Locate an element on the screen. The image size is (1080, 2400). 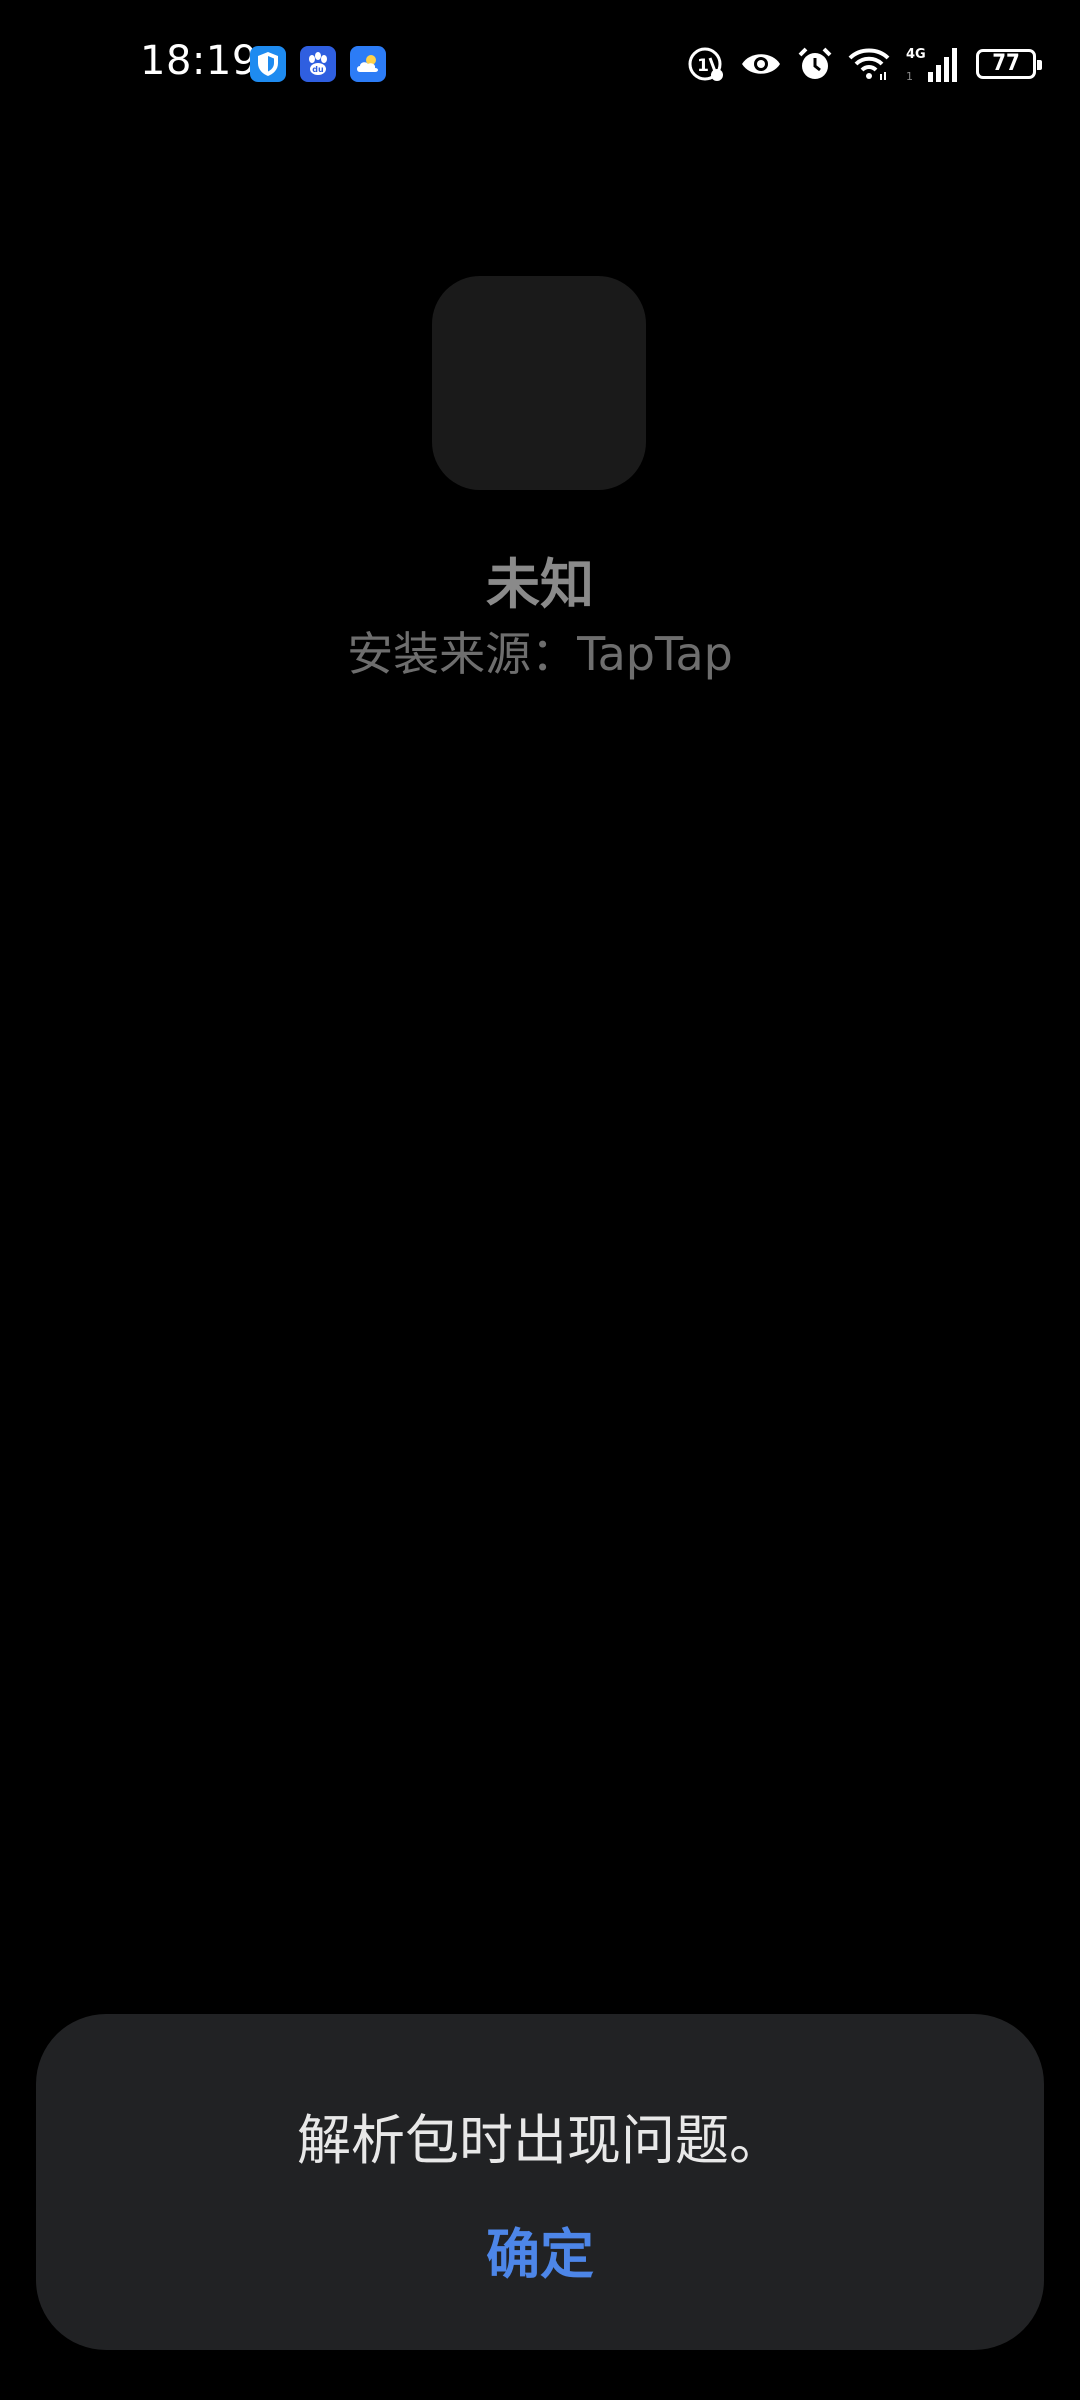
svg-text: du is located at coordinates (318, 69).